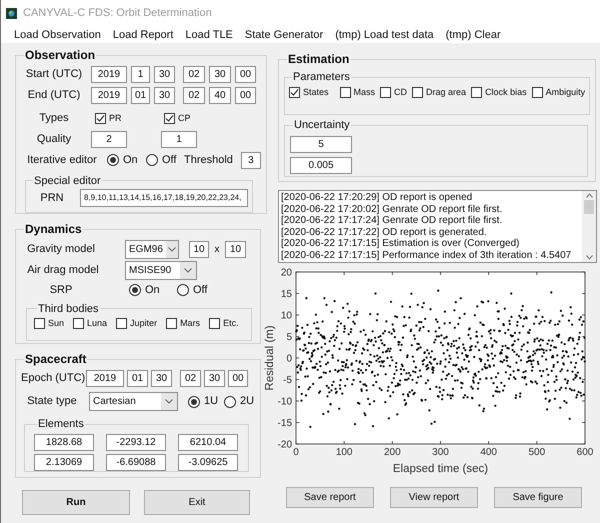 The height and width of the screenshot is (523, 600). I want to click on dropdown: Cartesian, so click(133, 401).